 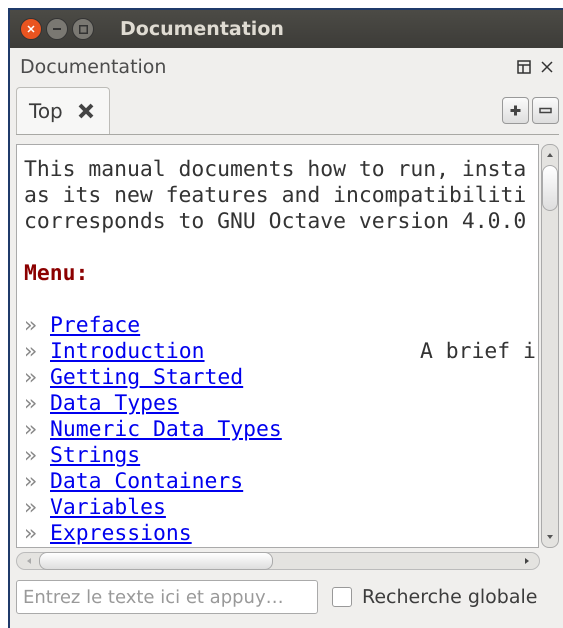 I want to click on plus-icon, so click(x=515, y=110).